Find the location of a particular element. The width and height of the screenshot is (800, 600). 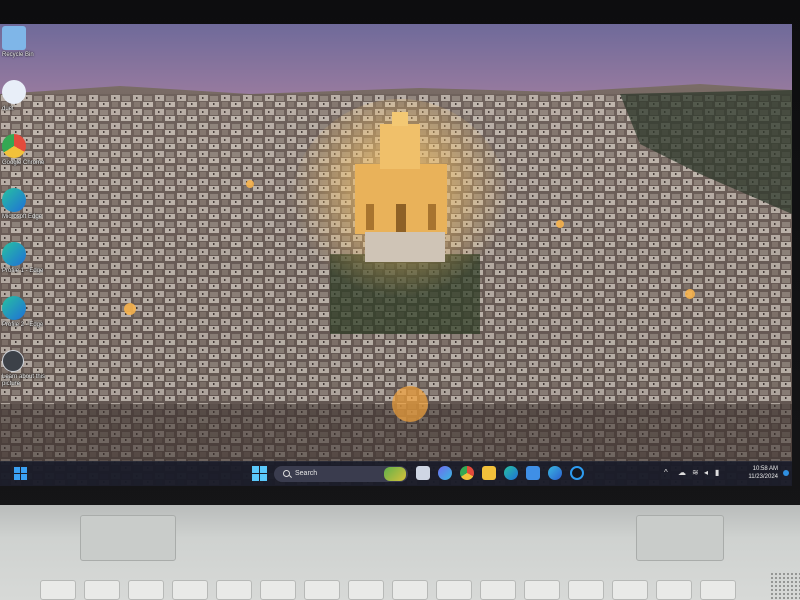

duet-icon is located at coordinates (14, 92).